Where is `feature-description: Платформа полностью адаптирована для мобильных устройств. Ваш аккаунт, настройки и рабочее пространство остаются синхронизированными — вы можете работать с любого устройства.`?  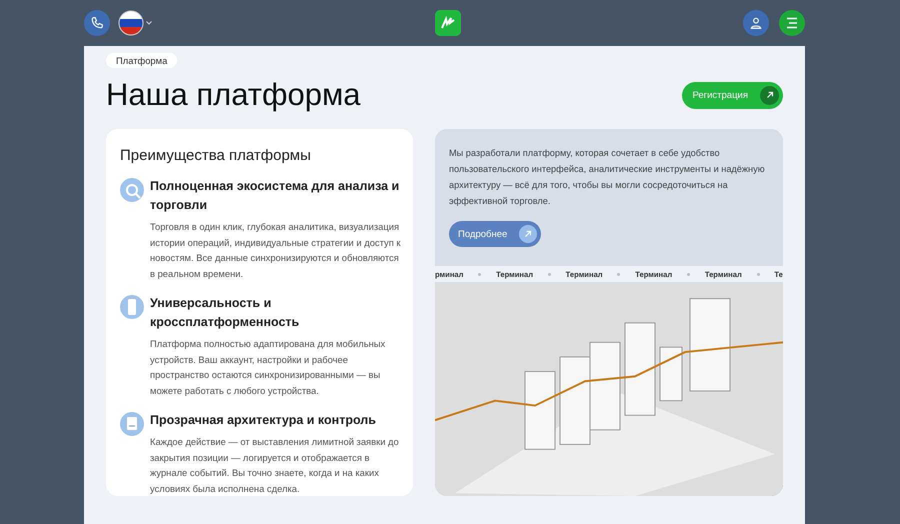 feature-description: Платформа полностью адаптирована для мобильных устройств. Ваш аккаунт, настройки и рабочее пространство остаются синхронизированными — вы можете работать с любого устройства. is located at coordinates (268, 367).